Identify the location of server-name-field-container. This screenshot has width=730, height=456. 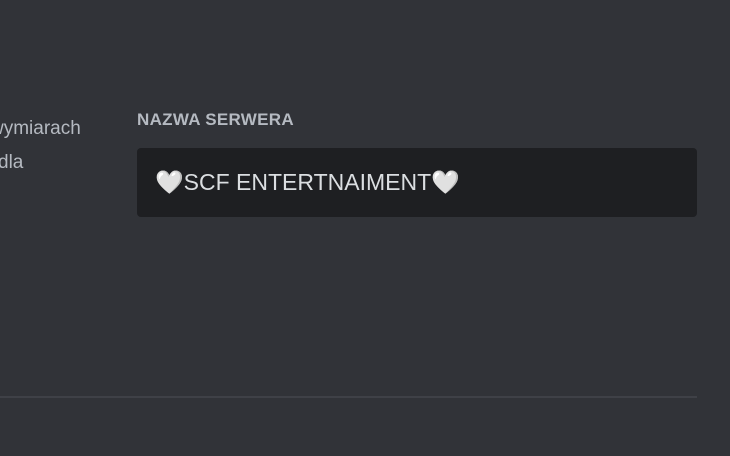
(417, 182).